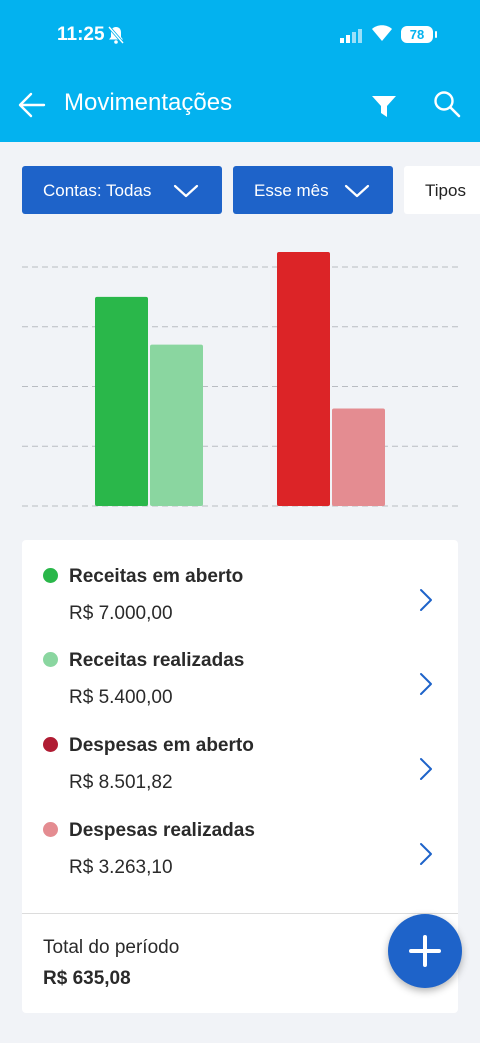 Image resolution: width=480 pixels, height=1043 pixels. Describe the element at coordinates (97, 190) in the screenshot. I see `contas-filter-label: Contas: Todas` at that location.